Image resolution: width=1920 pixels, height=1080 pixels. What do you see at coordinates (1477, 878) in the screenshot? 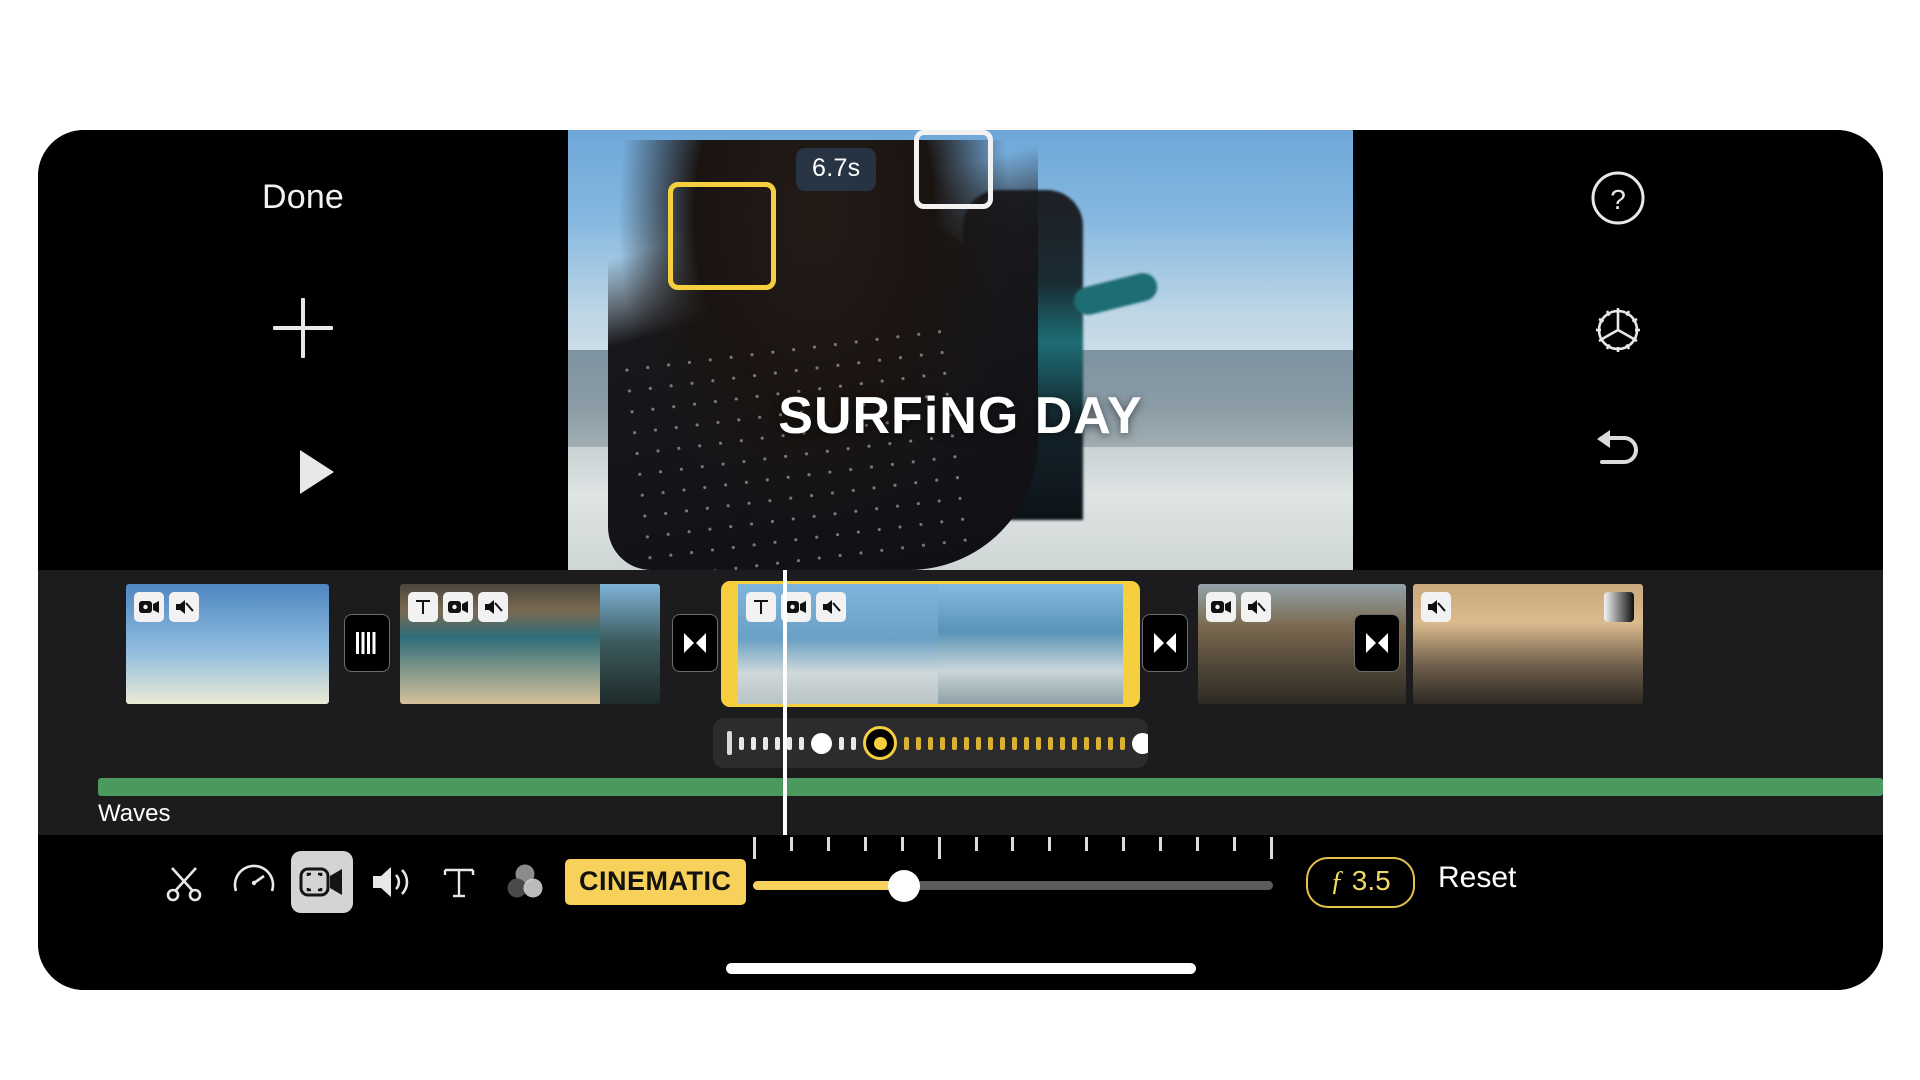
I see `reset-button: Reset` at bounding box center [1477, 878].